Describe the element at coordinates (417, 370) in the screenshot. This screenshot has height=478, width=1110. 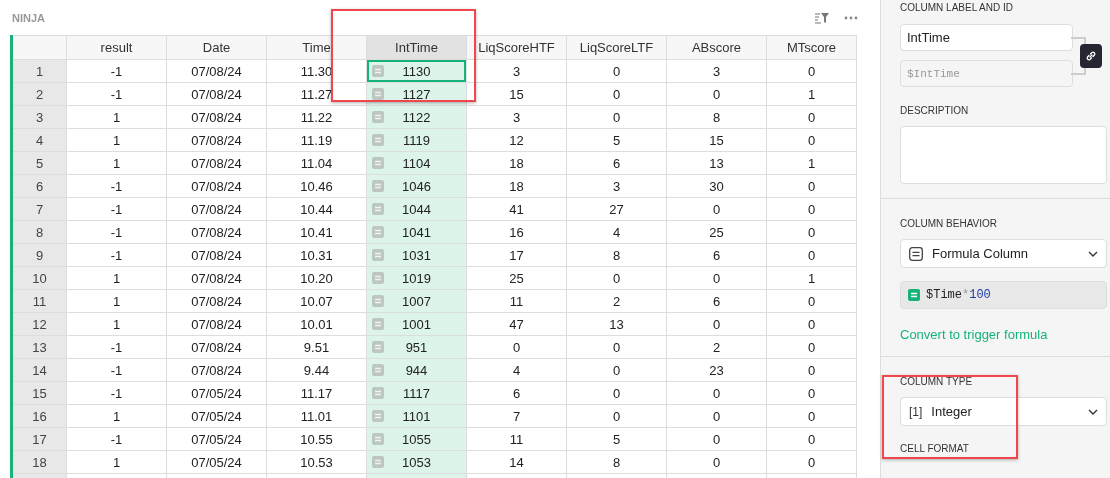
I see `table-cell: 944` at that location.